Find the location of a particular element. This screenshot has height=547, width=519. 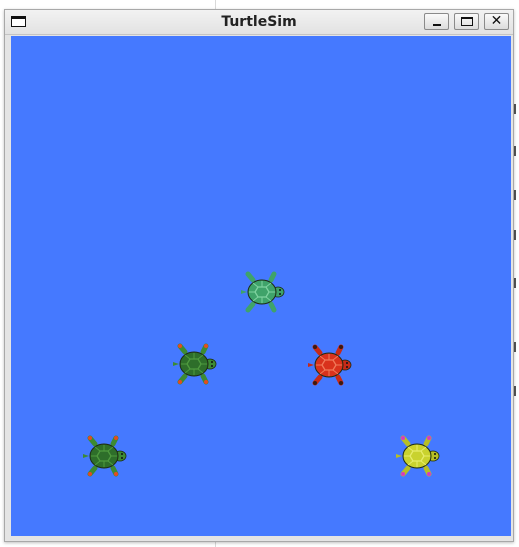

window-title: TurtleSim is located at coordinates (259, 22).